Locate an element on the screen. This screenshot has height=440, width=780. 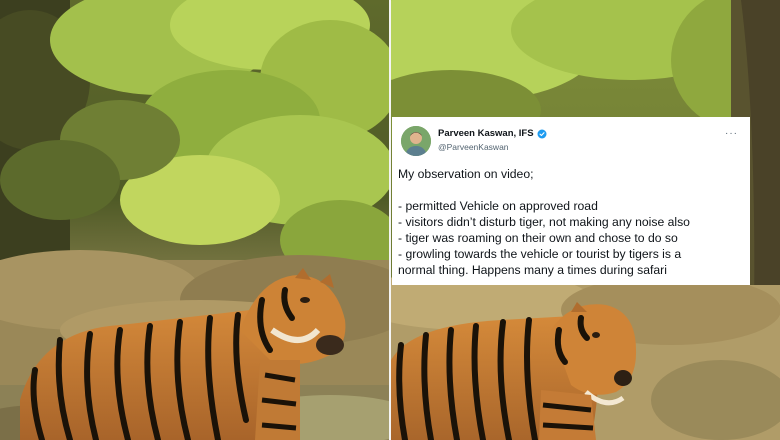
author-display-name: Parveen Kaswan, IFS is located at coordinates (486, 134).